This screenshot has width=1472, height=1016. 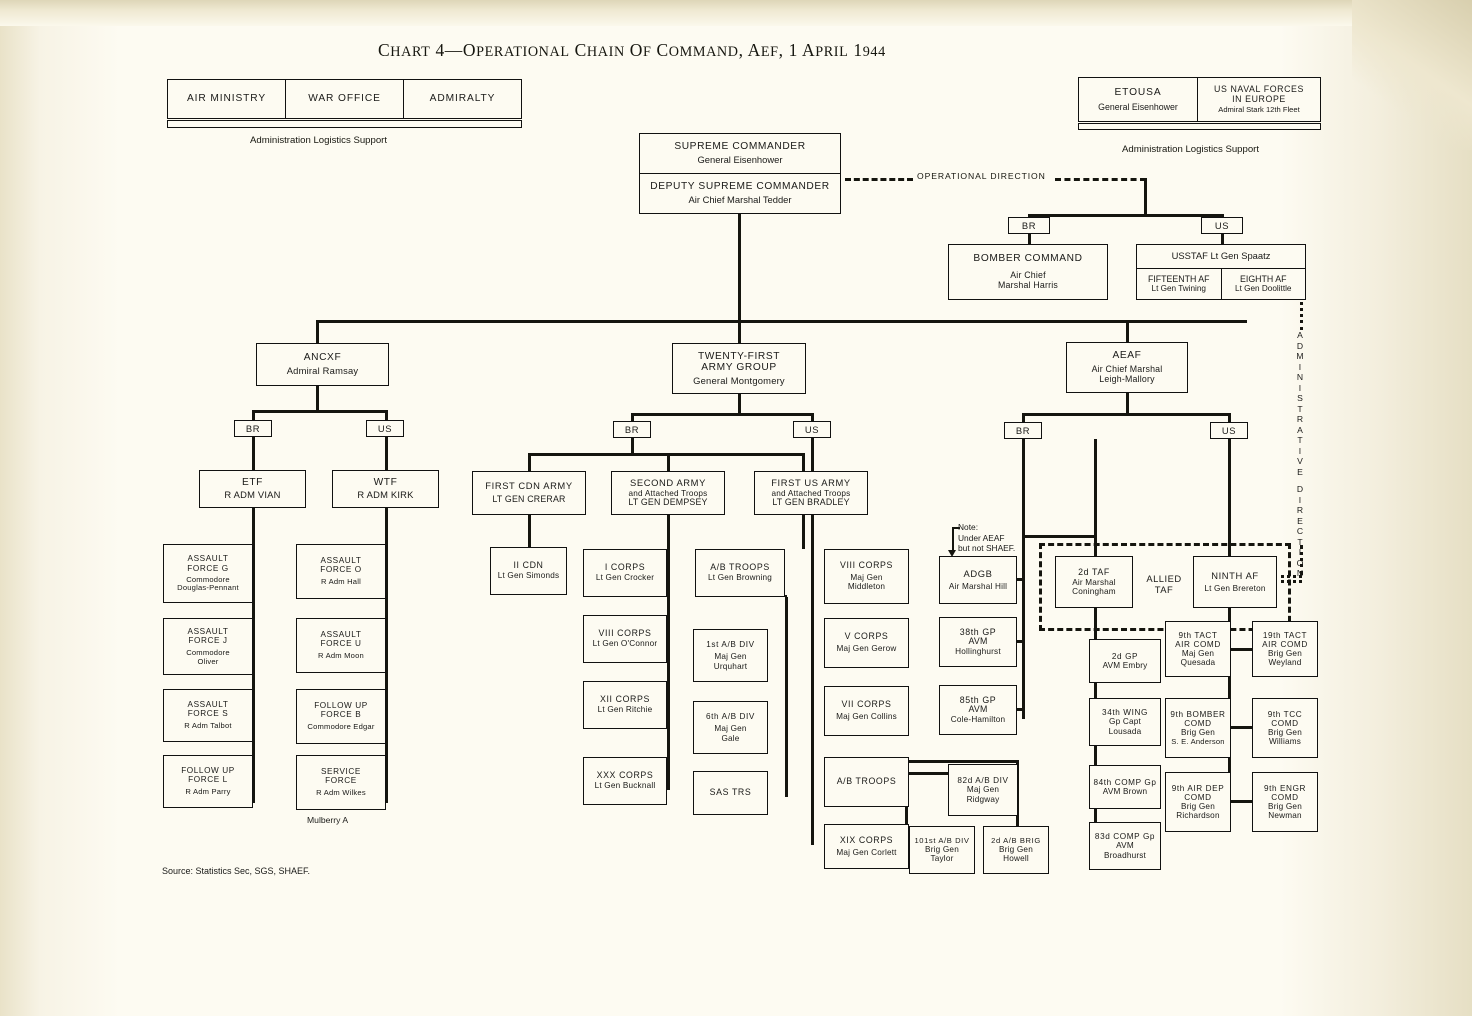 I want to click on first-ab-div-line3: Urquhart, so click(x=730, y=666).